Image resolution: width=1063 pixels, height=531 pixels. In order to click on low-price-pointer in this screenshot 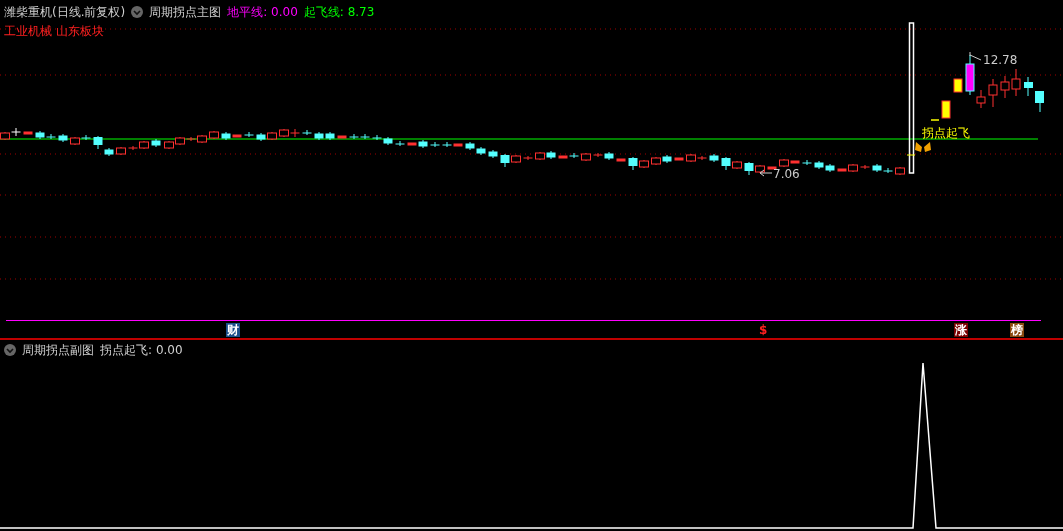, I will do `click(766, 173)`.